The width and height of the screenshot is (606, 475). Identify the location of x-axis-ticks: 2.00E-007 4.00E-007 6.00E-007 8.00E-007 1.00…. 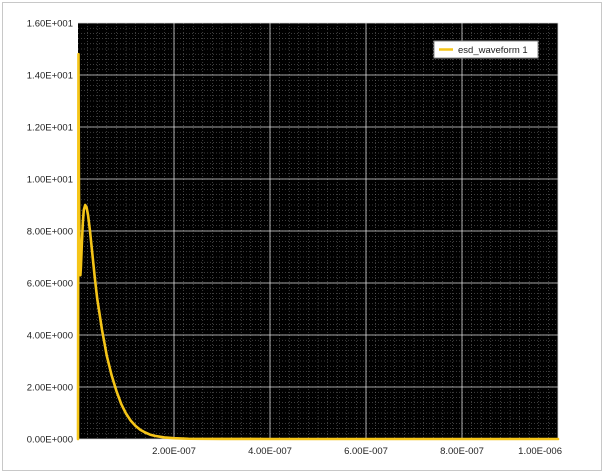
(357, 451).